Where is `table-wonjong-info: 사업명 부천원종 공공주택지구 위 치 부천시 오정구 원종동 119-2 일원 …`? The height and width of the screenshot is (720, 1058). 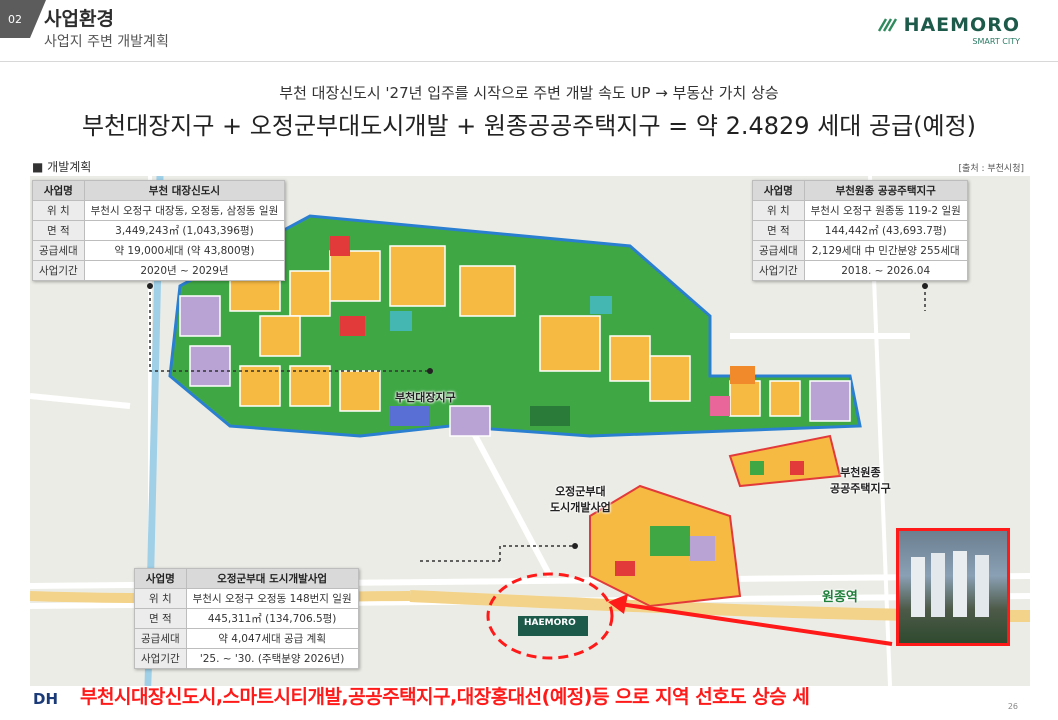 table-wonjong-info: 사업명 부천원종 공공주택지구 위 치 부천시 오정구 원종동 119-2 일원 … is located at coordinates (860, 230).